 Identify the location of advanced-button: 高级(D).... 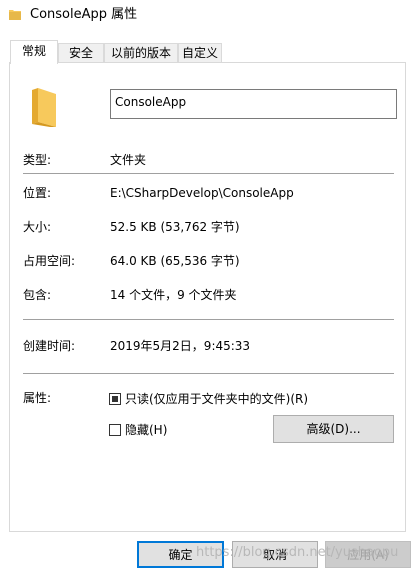
(333, 429).